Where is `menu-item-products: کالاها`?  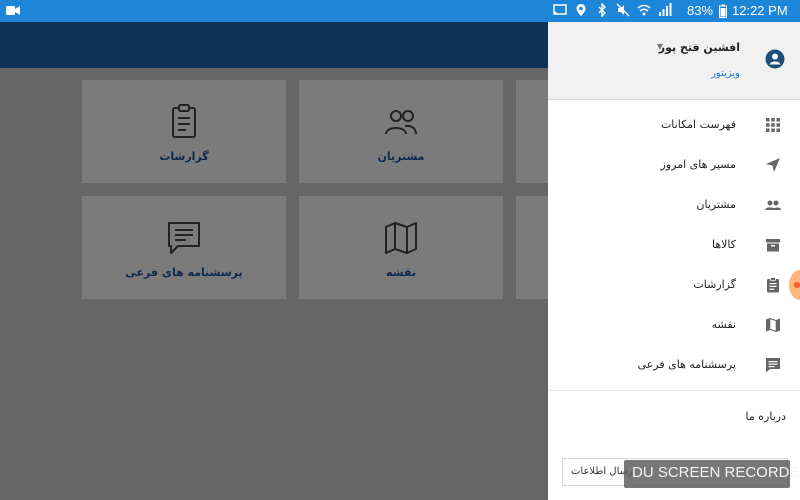
menu-item-products: کالاها is located at coordinates (674, 246).